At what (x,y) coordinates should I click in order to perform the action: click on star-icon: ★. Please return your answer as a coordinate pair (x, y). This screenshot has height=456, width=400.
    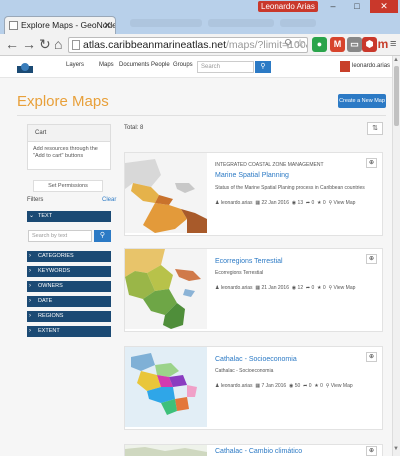
    Looking at the image, I should click on (319, 288).